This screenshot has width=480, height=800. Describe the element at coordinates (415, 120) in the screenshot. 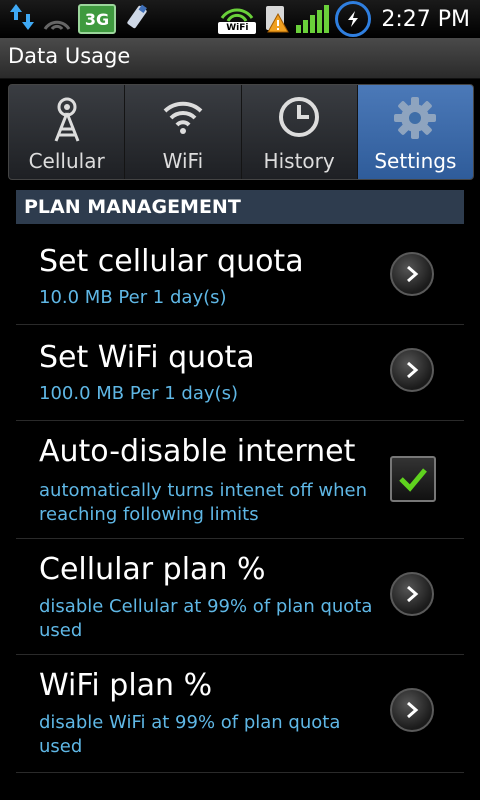

I see `gear-icon` at that location.